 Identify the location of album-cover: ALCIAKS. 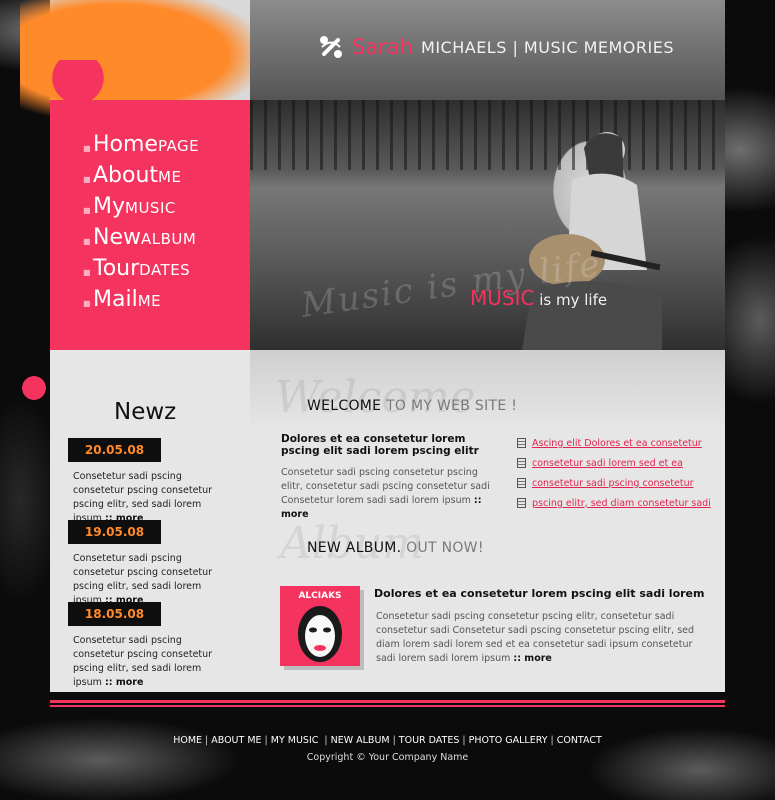
(320, 626).